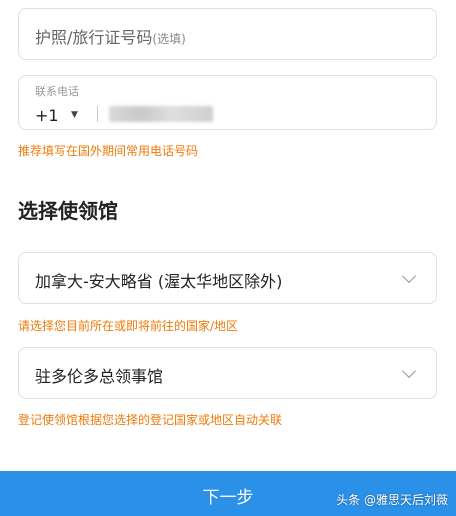  I want to click on watermark: 头条 @雅思天后刘薇, so click(392, 500).